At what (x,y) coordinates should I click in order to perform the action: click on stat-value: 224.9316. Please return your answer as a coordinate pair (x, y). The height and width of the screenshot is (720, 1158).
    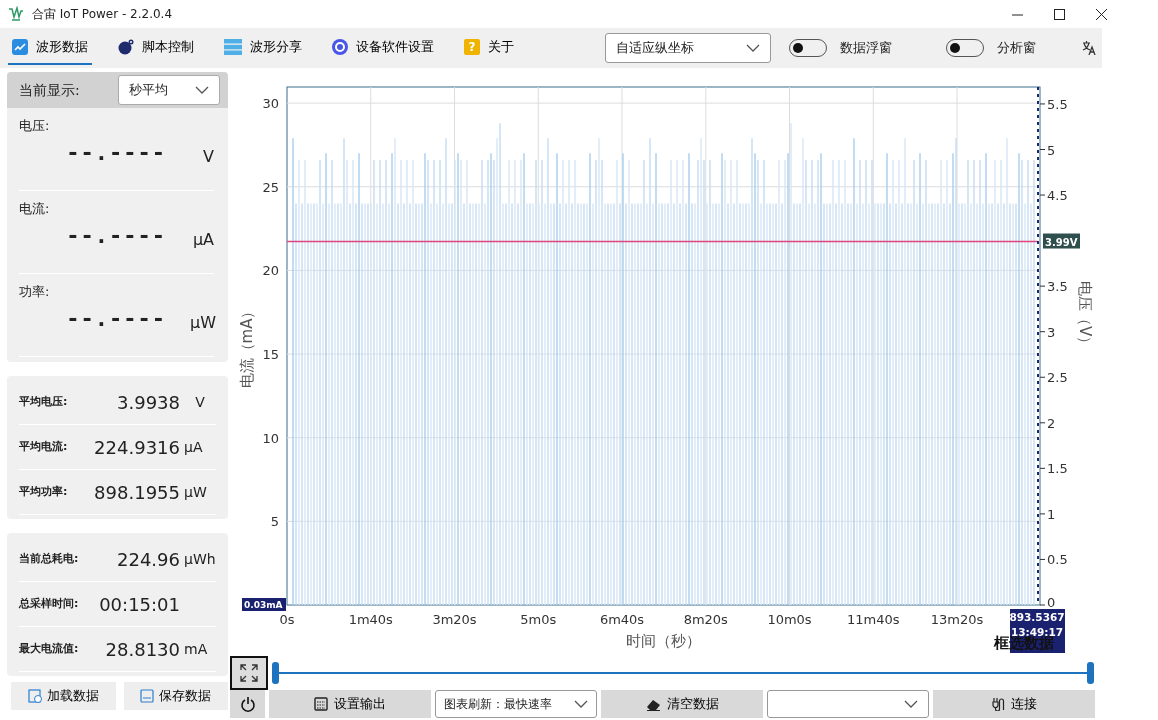
    Looking at the image, I should click on (136, 447).